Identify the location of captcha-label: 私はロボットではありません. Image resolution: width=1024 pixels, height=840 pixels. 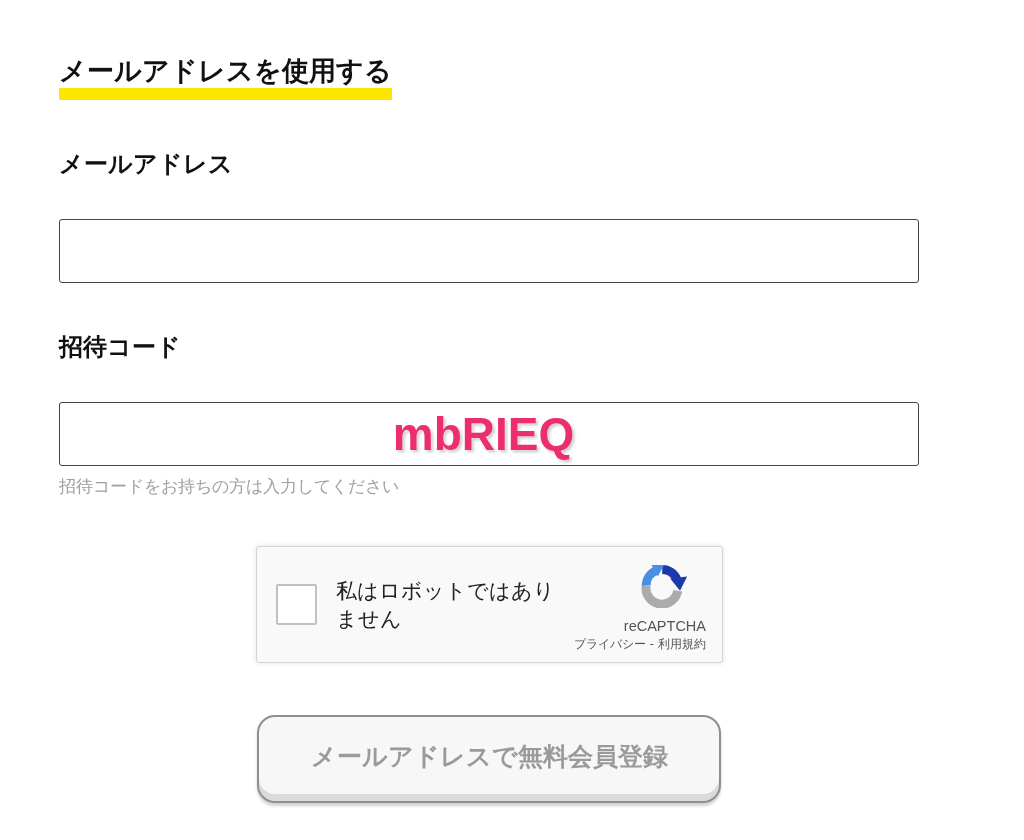
(446, 605).